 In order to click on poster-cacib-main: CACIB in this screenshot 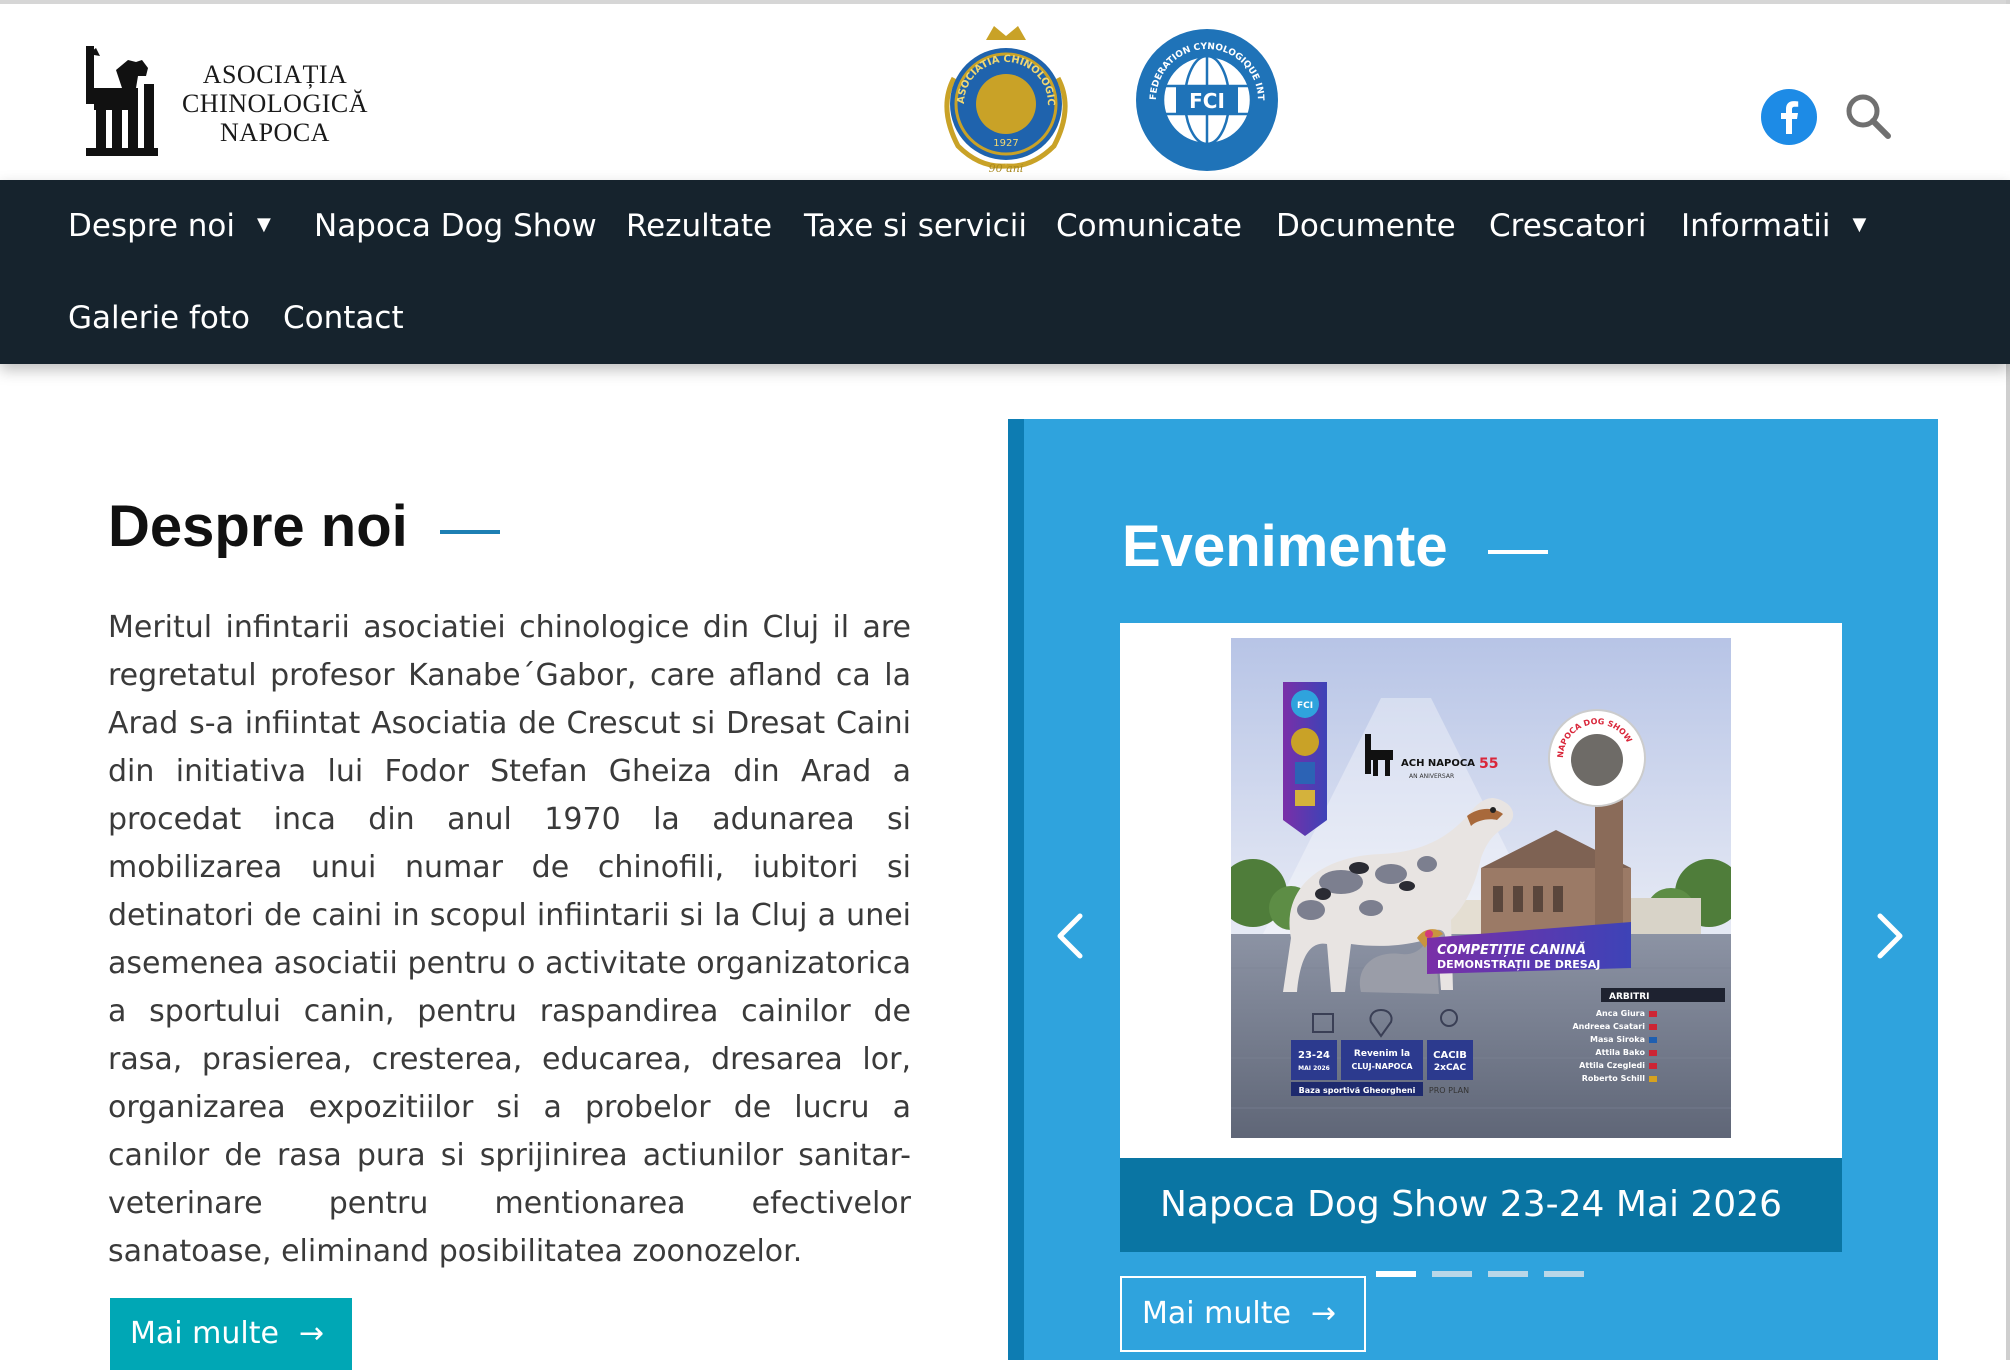, I will do `click(1450, 1055)`.